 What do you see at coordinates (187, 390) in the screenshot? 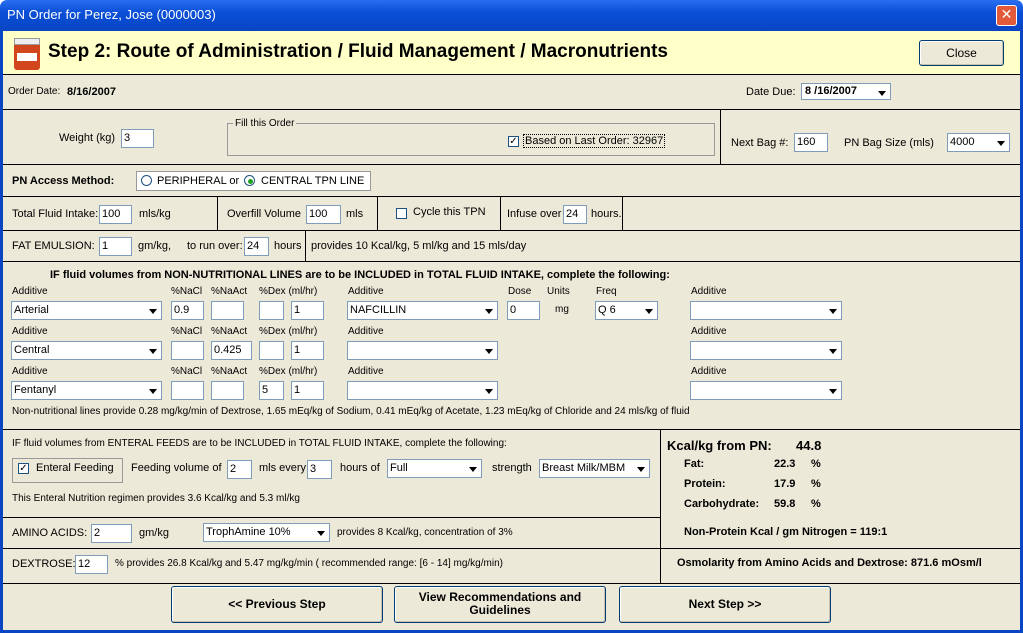
I see `line-3-nacl-input` at bounding box center [187, 390].